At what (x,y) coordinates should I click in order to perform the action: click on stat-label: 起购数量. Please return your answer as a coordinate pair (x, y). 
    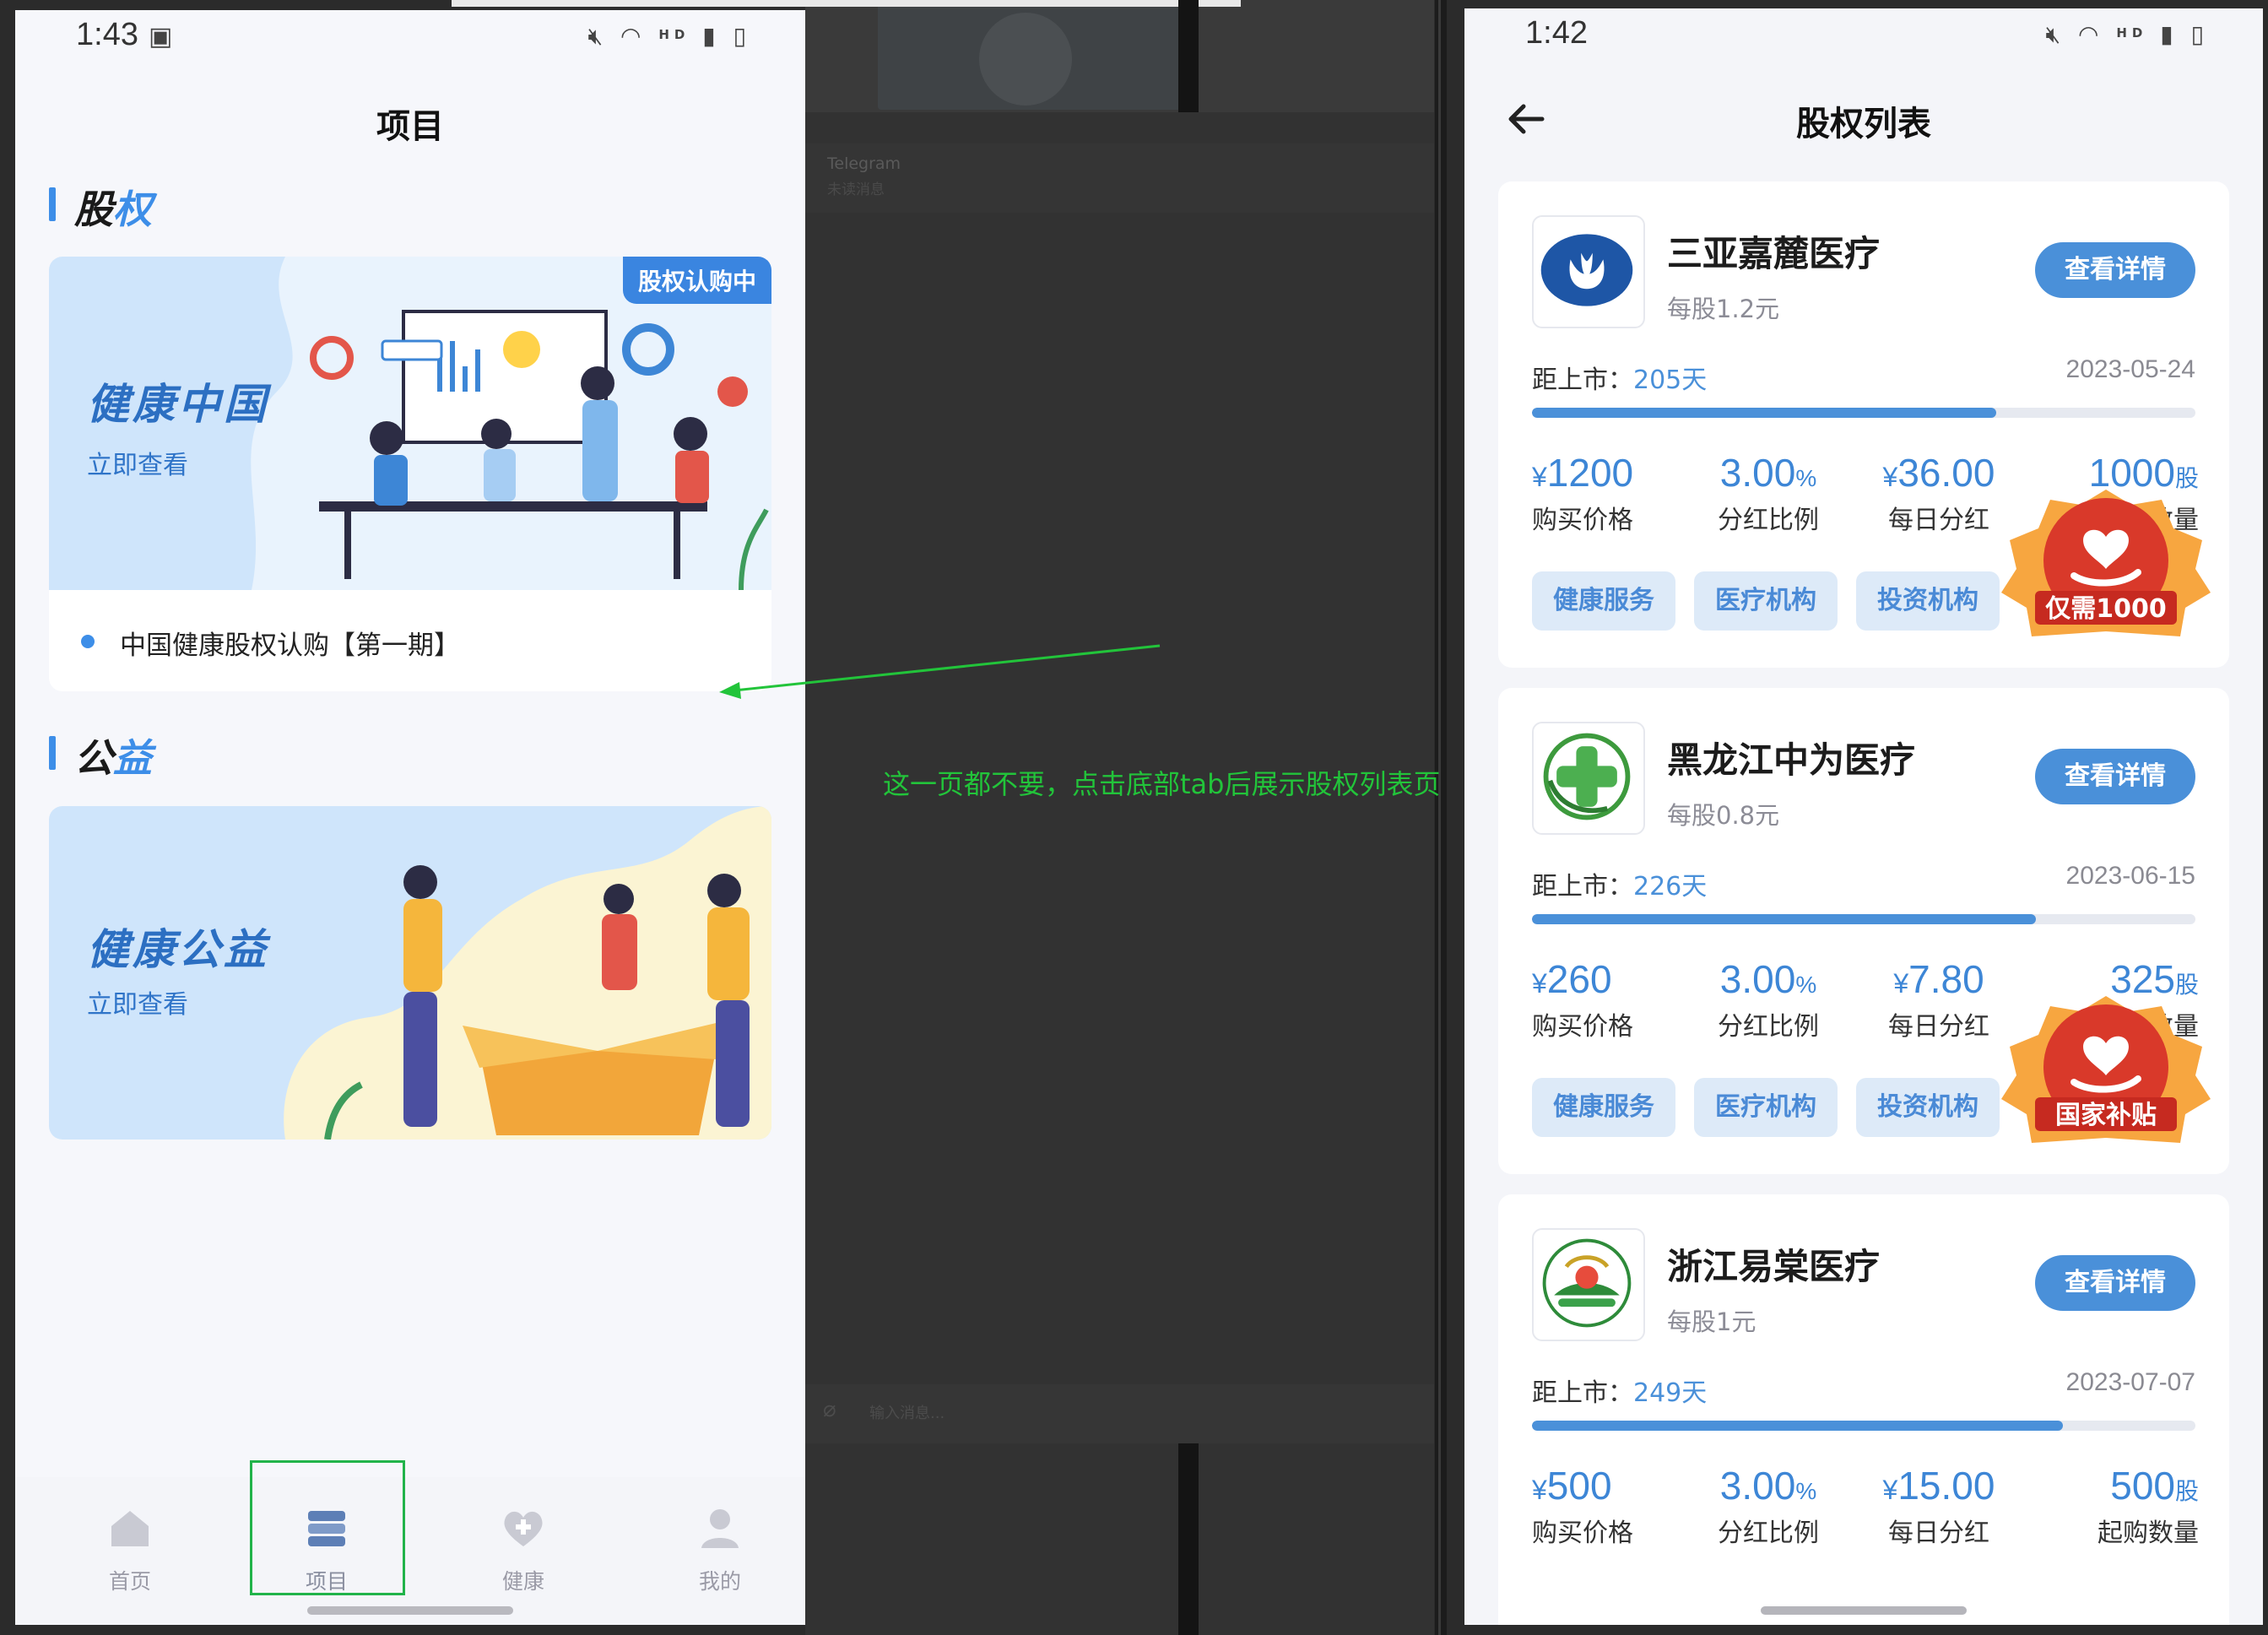
    Looking at the image, I should click on (2148, 1533).